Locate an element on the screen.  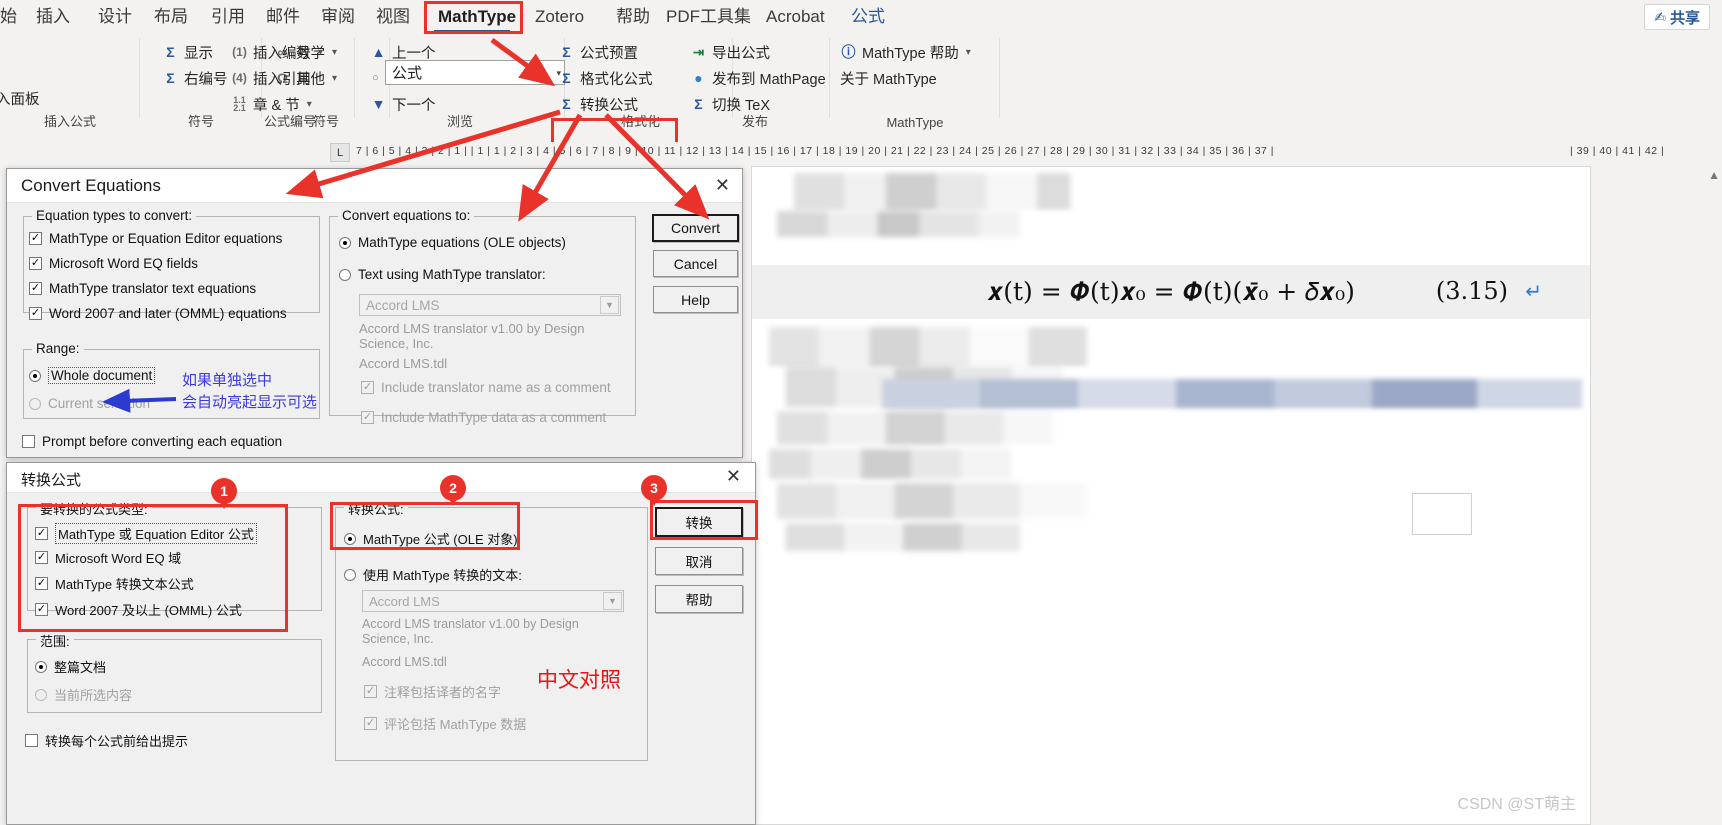
ribbon-item-mathtype-help: ⓘ MathType 帮助 ▾ is located at coordinates (905, 52).